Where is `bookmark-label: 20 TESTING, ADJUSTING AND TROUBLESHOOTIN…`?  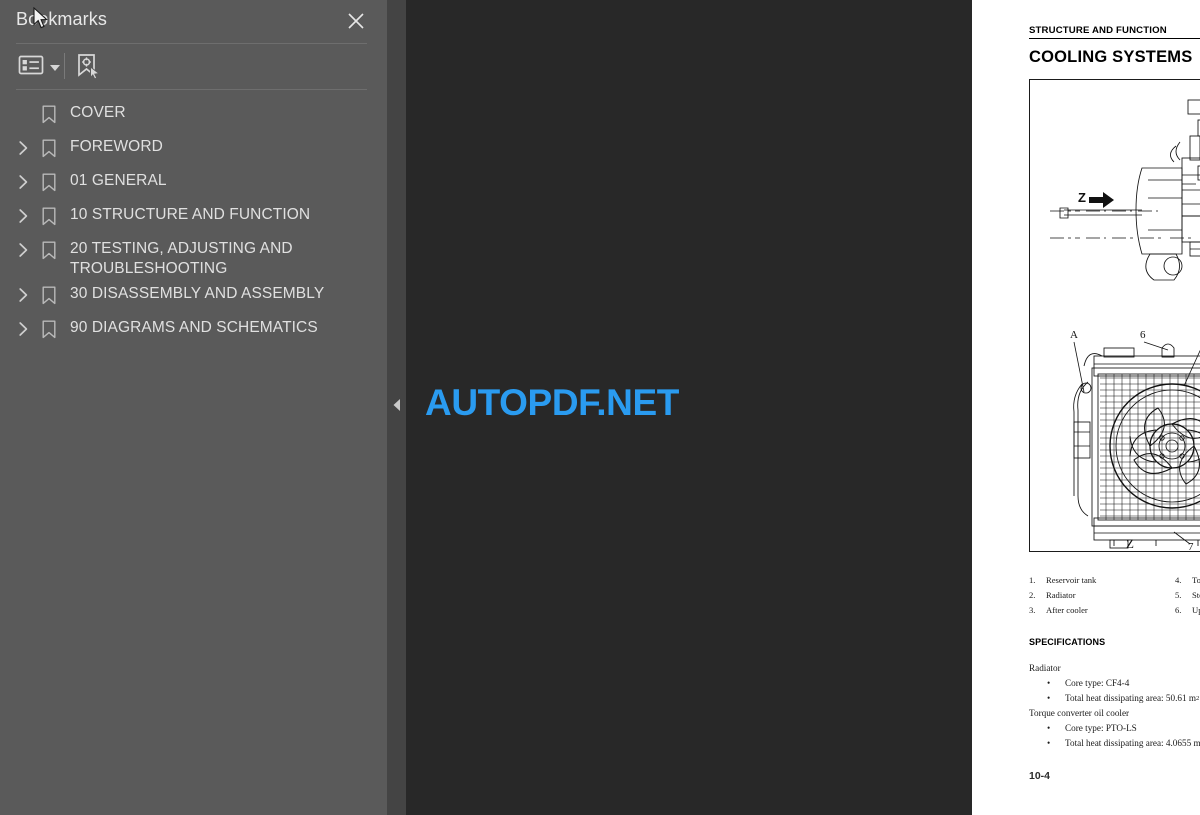 bookmark-label: 20 TESTING, ADJUSTING AND TROUBLESHOOTIN… is located at coordinates (181, 258).